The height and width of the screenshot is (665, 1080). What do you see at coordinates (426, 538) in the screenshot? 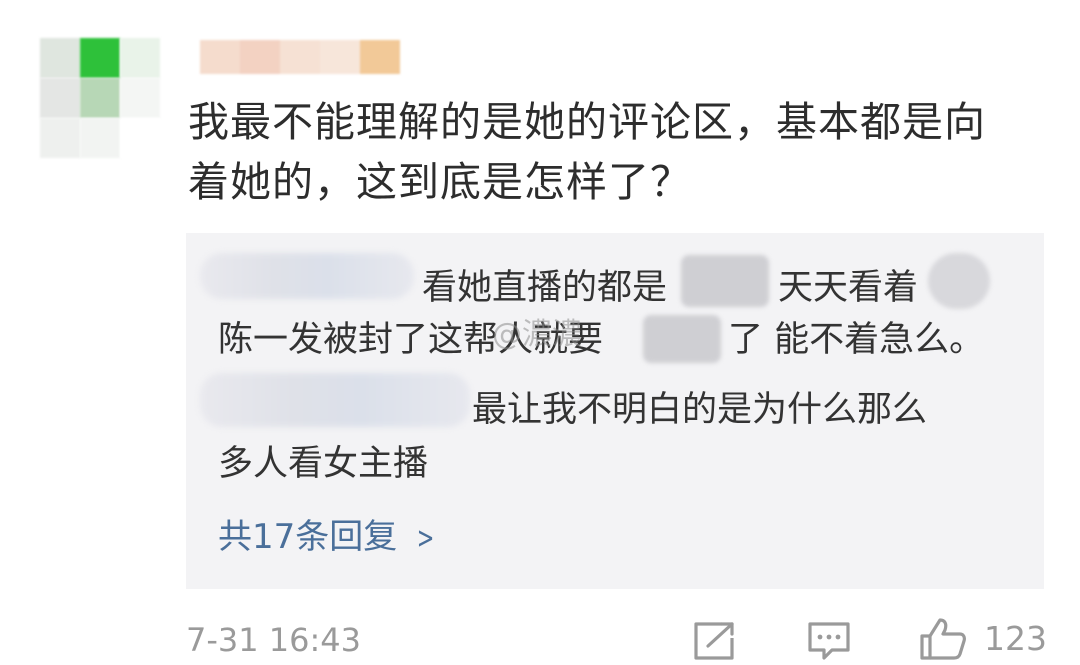
I see `chevron-right-icon: >` at bounding box center [426, 538].